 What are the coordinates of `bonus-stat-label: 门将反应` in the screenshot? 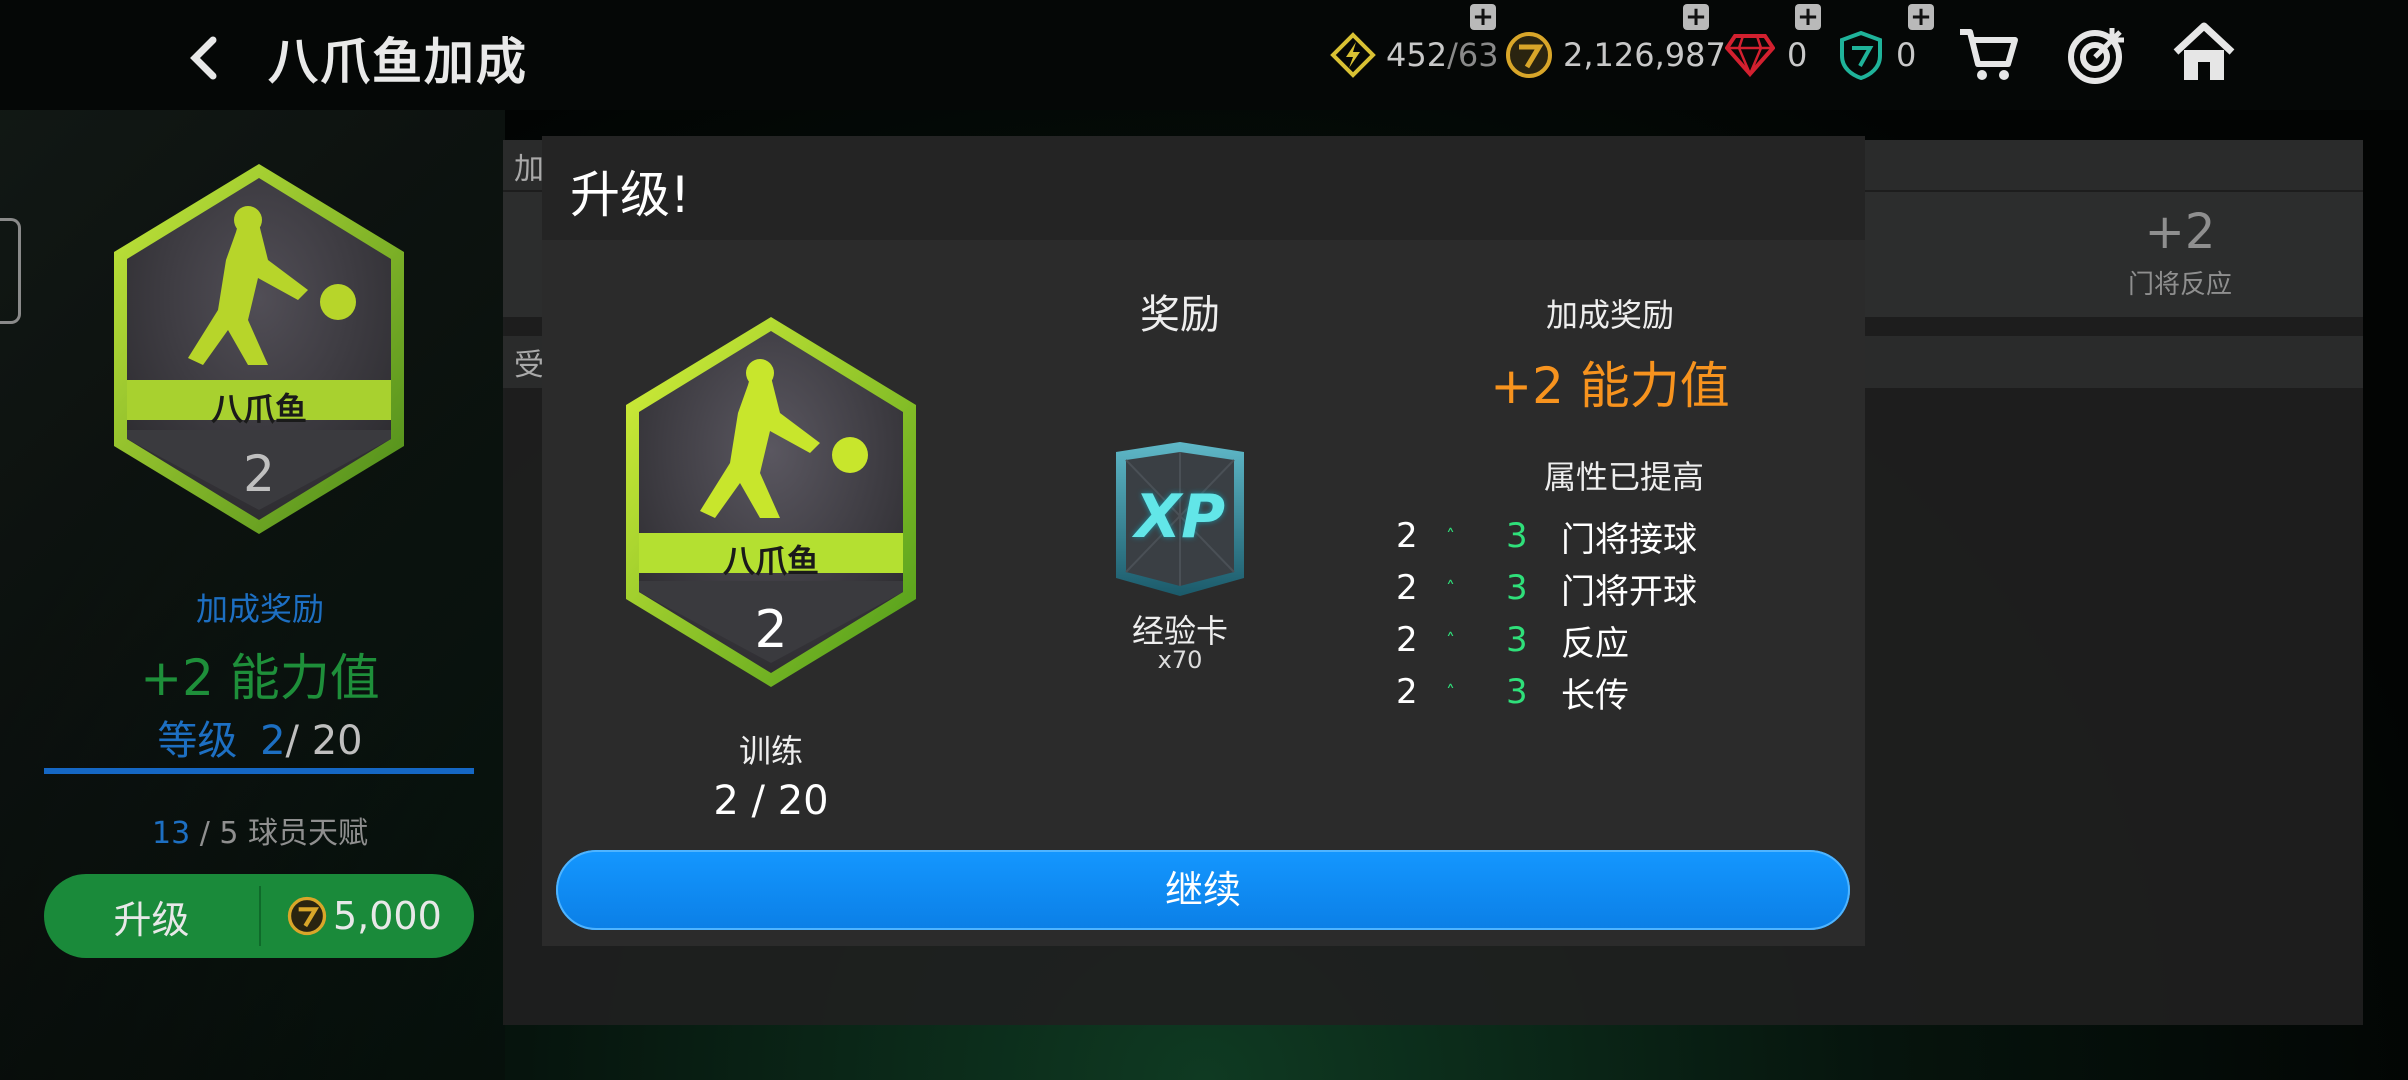 It's located at (2179, 285).